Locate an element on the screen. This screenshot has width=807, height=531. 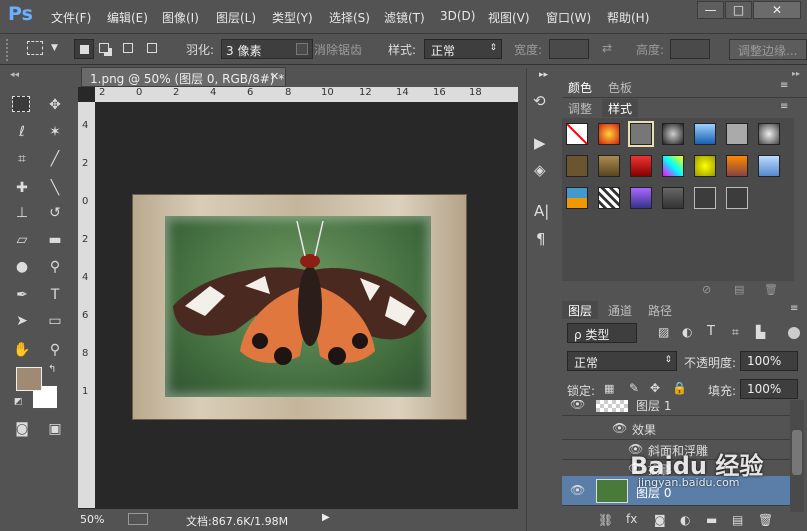
expand-icon: ▸▸ is located at coordinates (543, 75).